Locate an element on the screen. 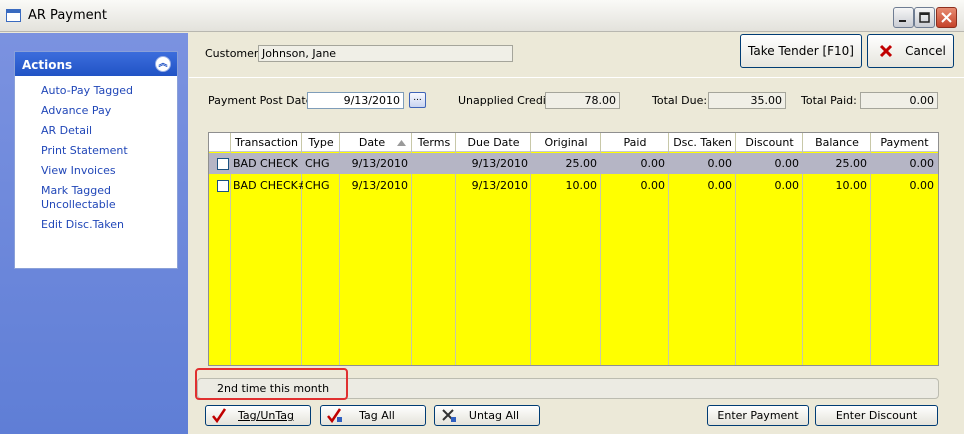 Image resolution: width=964 pixels, height=434 pixels. post-date-field: 9/13/2010 is located at coordinates (355, 100).